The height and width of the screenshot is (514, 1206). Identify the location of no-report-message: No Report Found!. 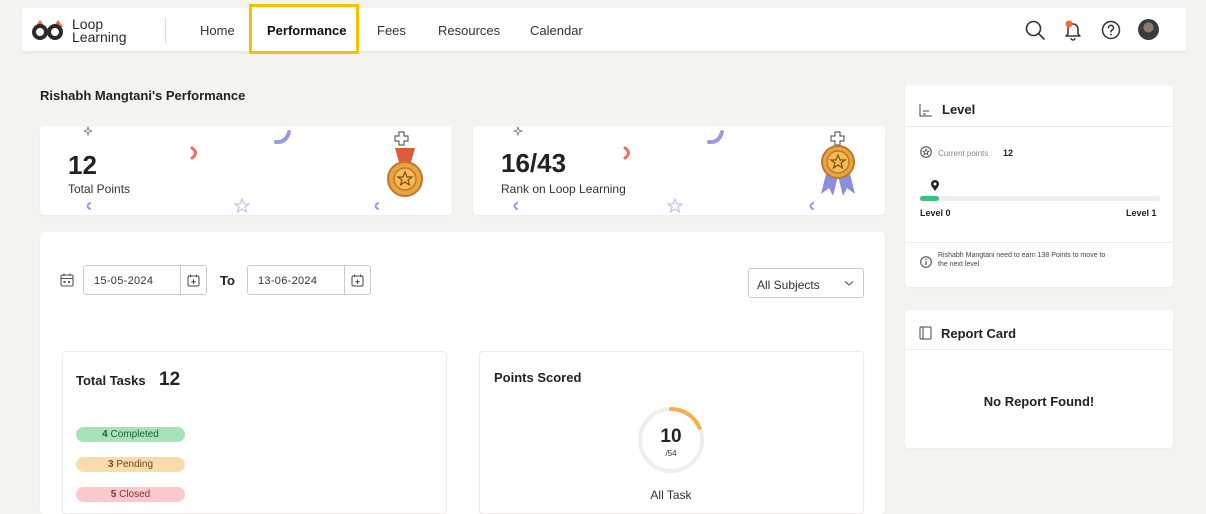
(1039, 401).